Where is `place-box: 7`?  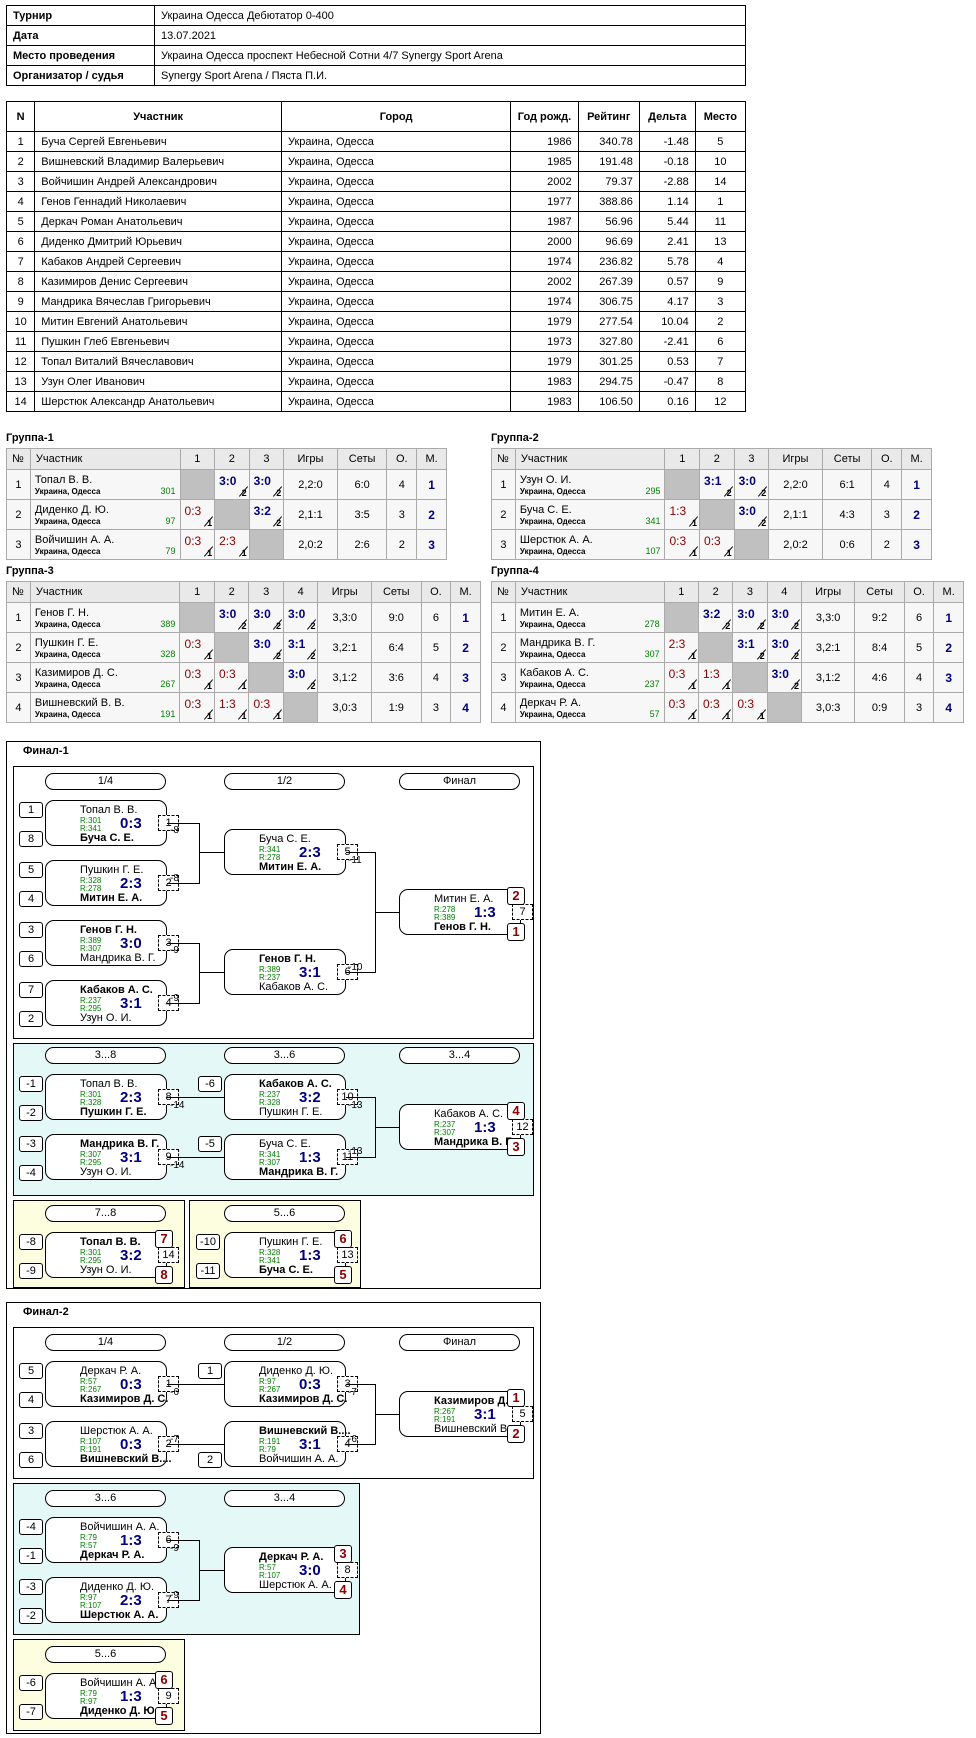
place-box: 7 is located at coordinates (164, 1239).